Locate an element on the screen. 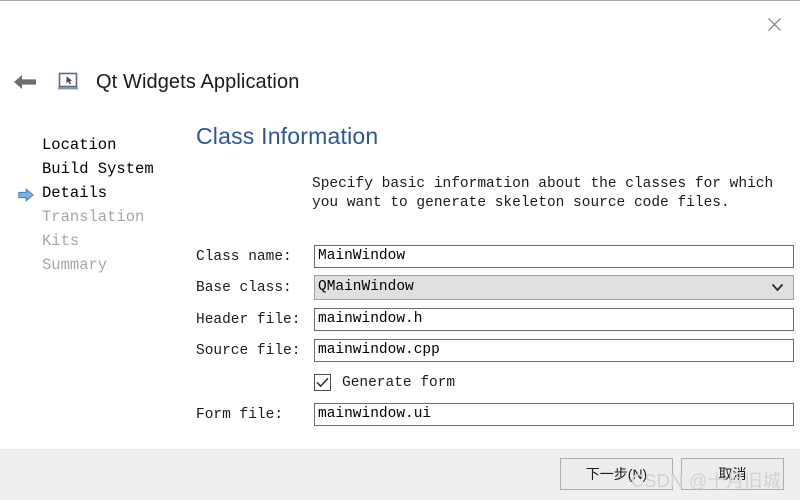  header-file-row: Header file: mainwindow.h is located at coordinates (495, 319).